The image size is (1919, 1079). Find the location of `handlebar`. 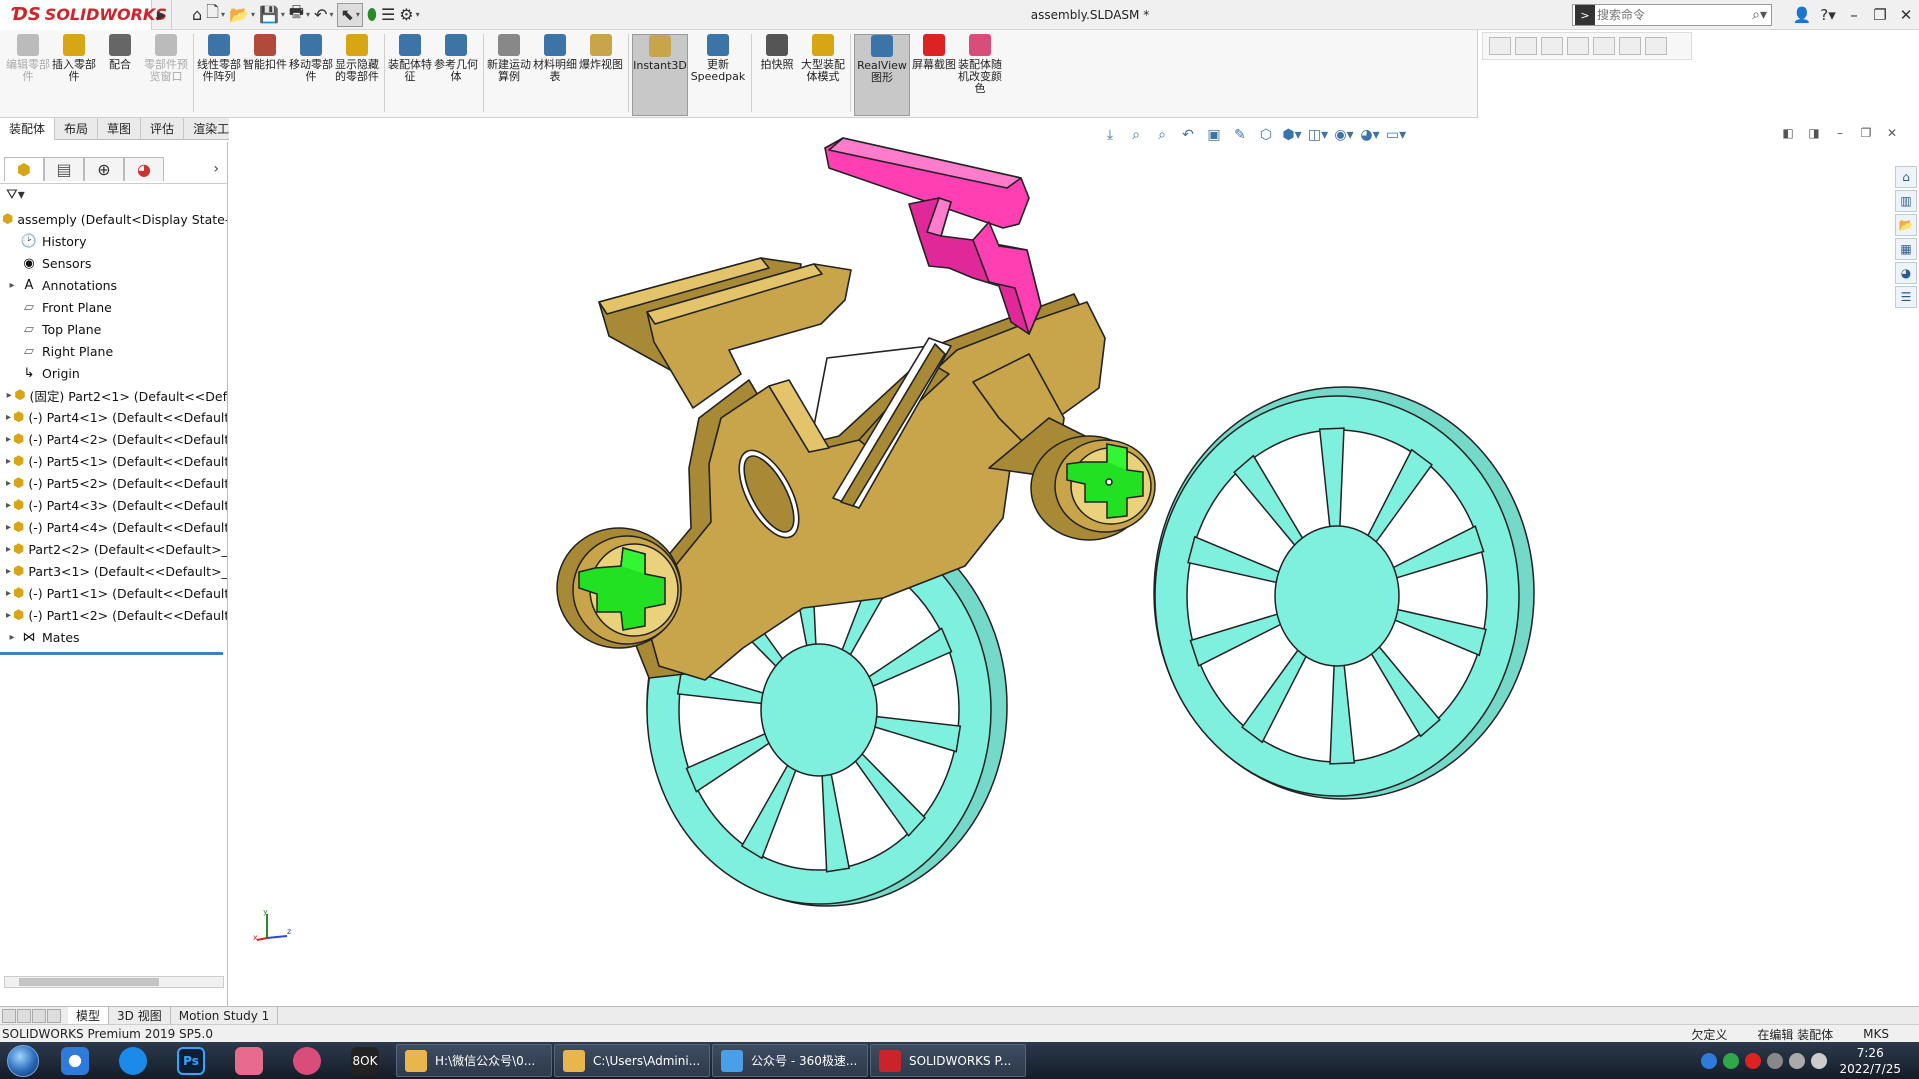

handlebar is located at coordinates (933, 236).